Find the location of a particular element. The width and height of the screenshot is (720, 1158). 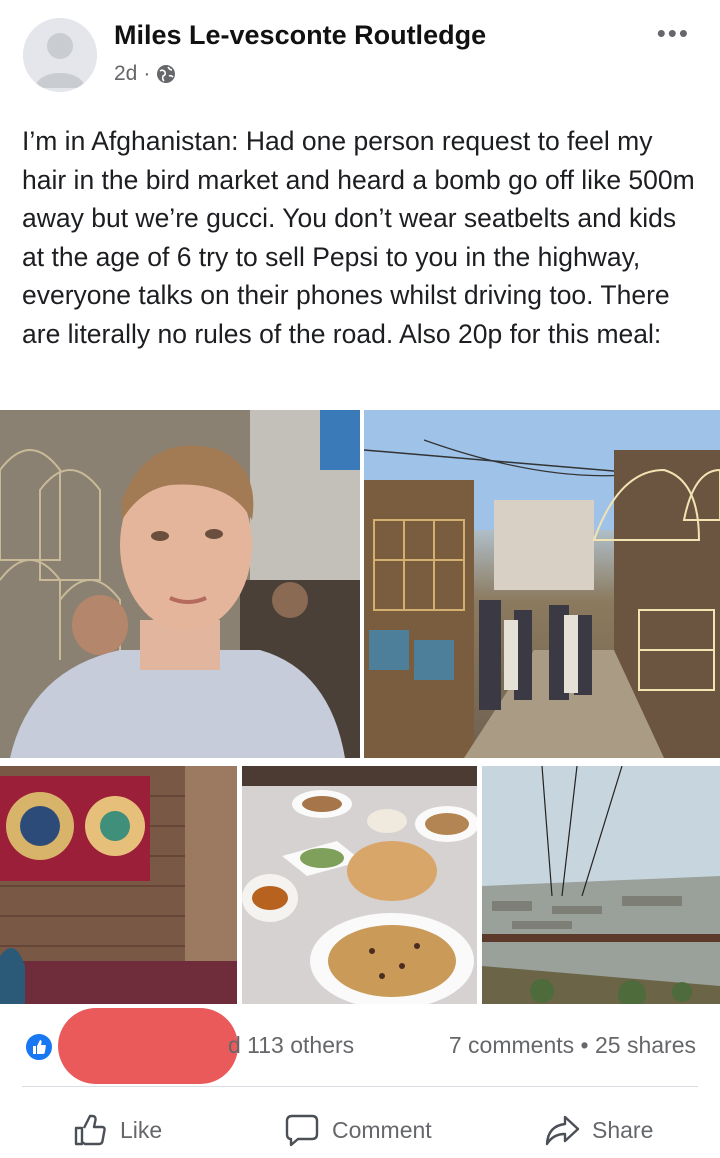

more-options-icon: ••• is located at coordinates (673, 33).